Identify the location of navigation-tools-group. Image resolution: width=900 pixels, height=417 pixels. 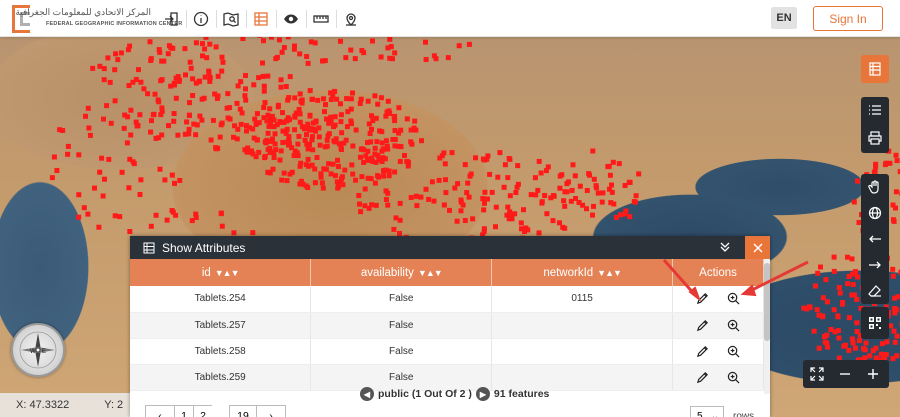
(875, 239).